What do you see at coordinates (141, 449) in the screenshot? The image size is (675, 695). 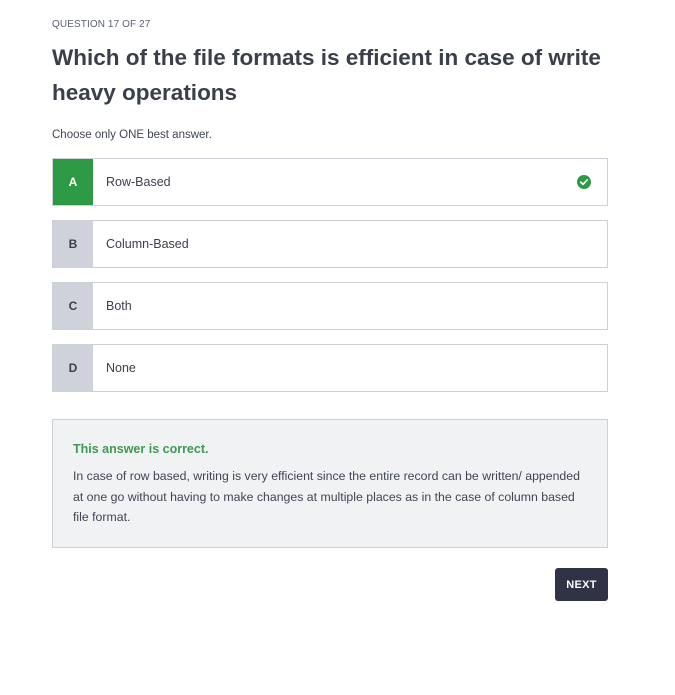 I see `feedback-title: This answer is correct.` at bounding box center [141, 449].